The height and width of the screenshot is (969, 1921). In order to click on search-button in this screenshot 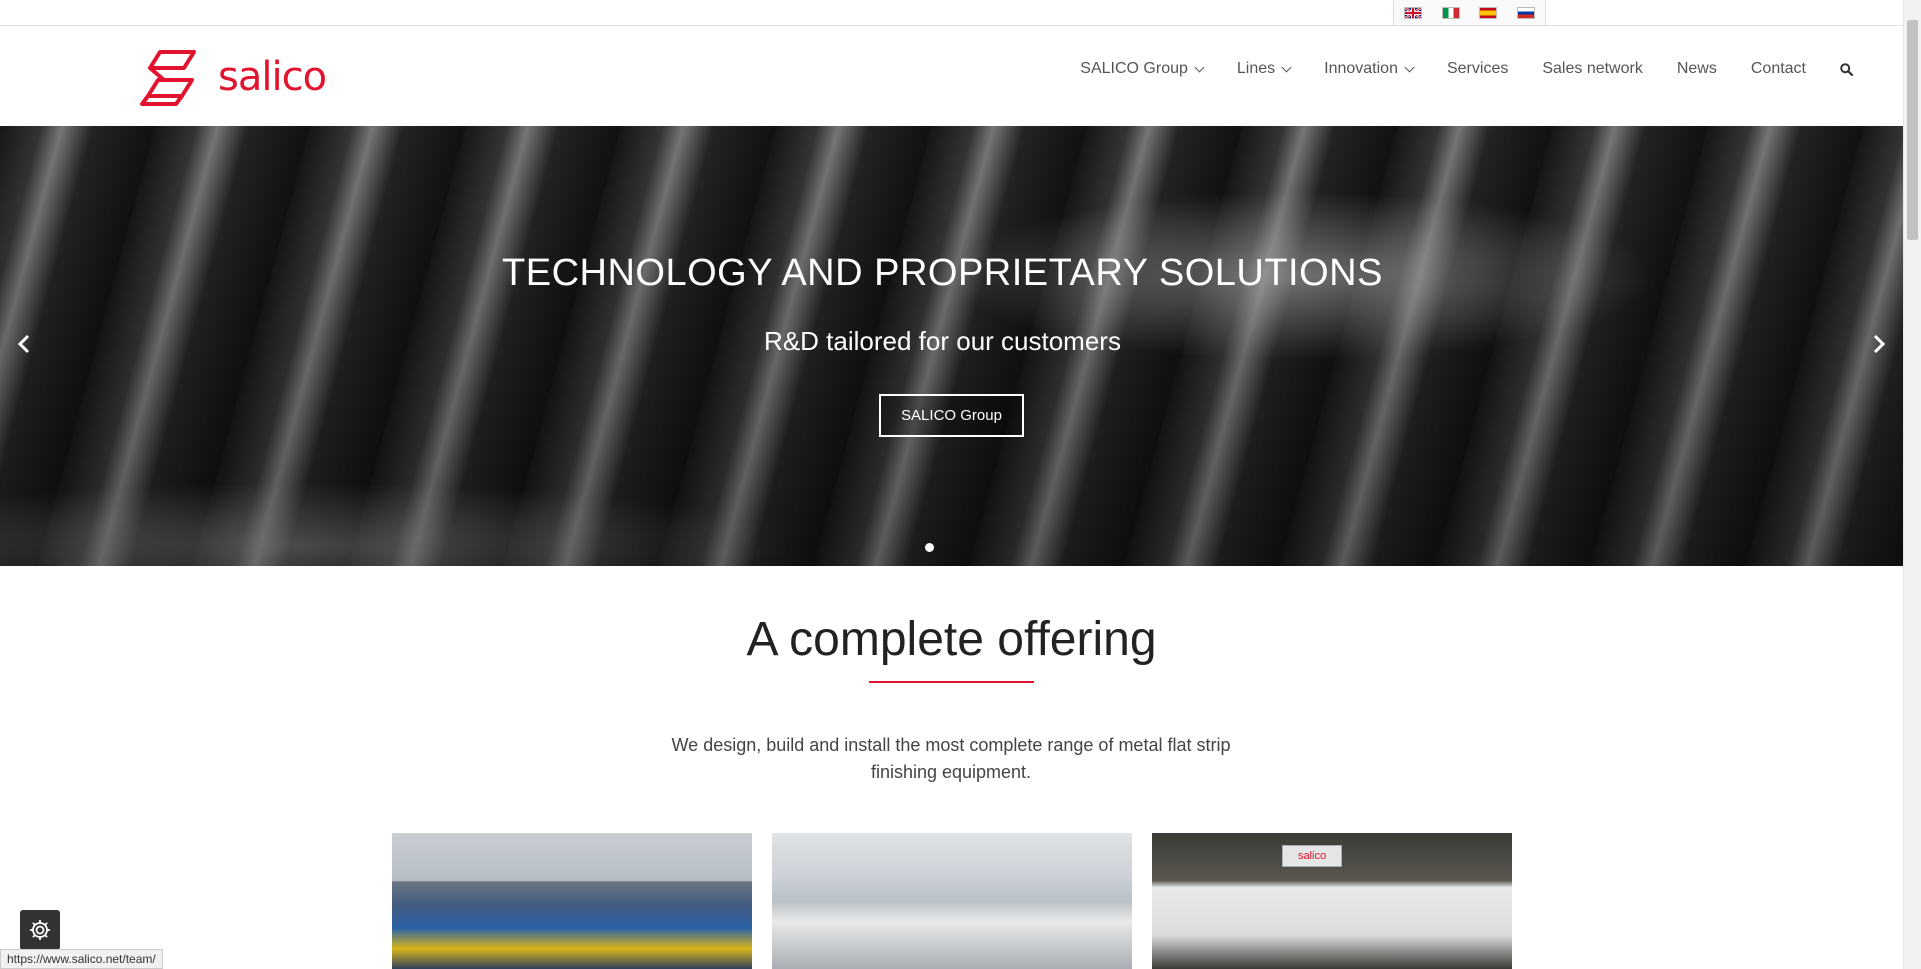, I will do `click(1846, 69)`.